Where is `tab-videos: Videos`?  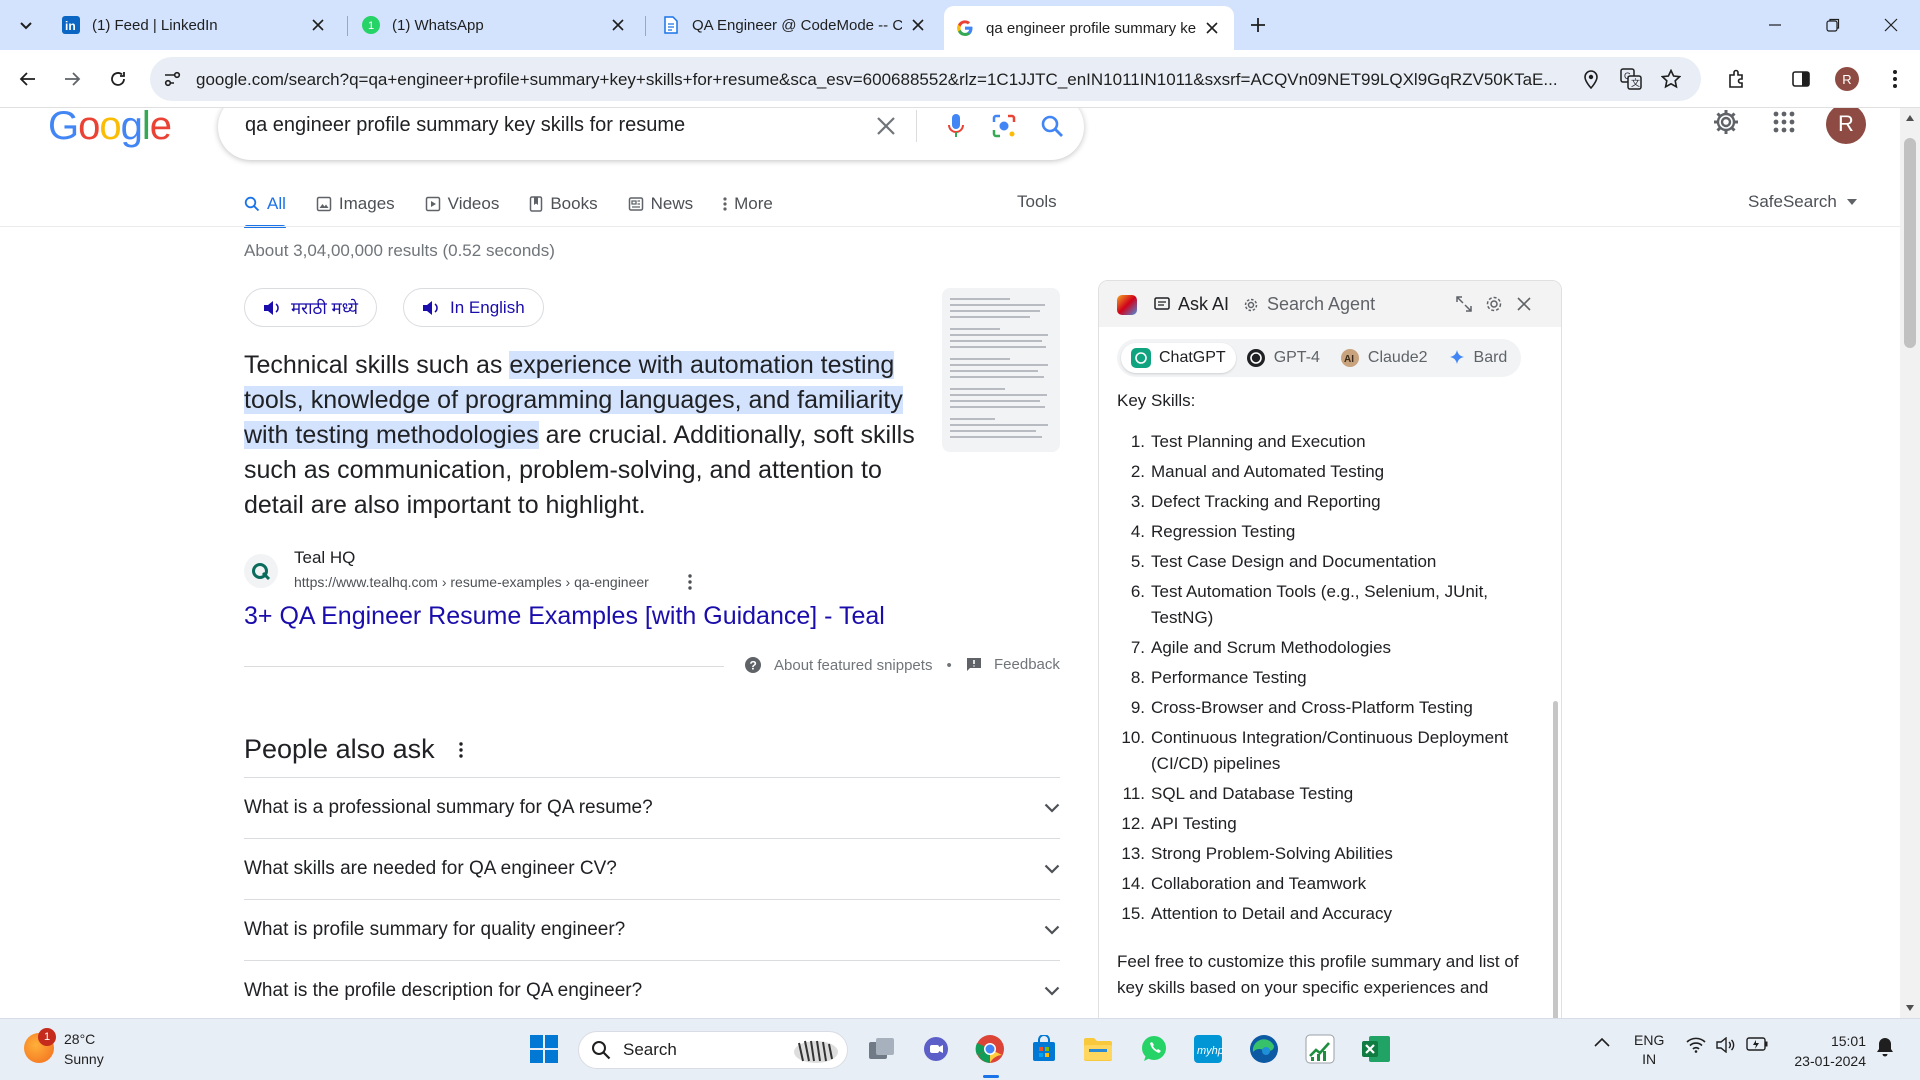 tab-videos: Videos is located at coordinates (462, 204).